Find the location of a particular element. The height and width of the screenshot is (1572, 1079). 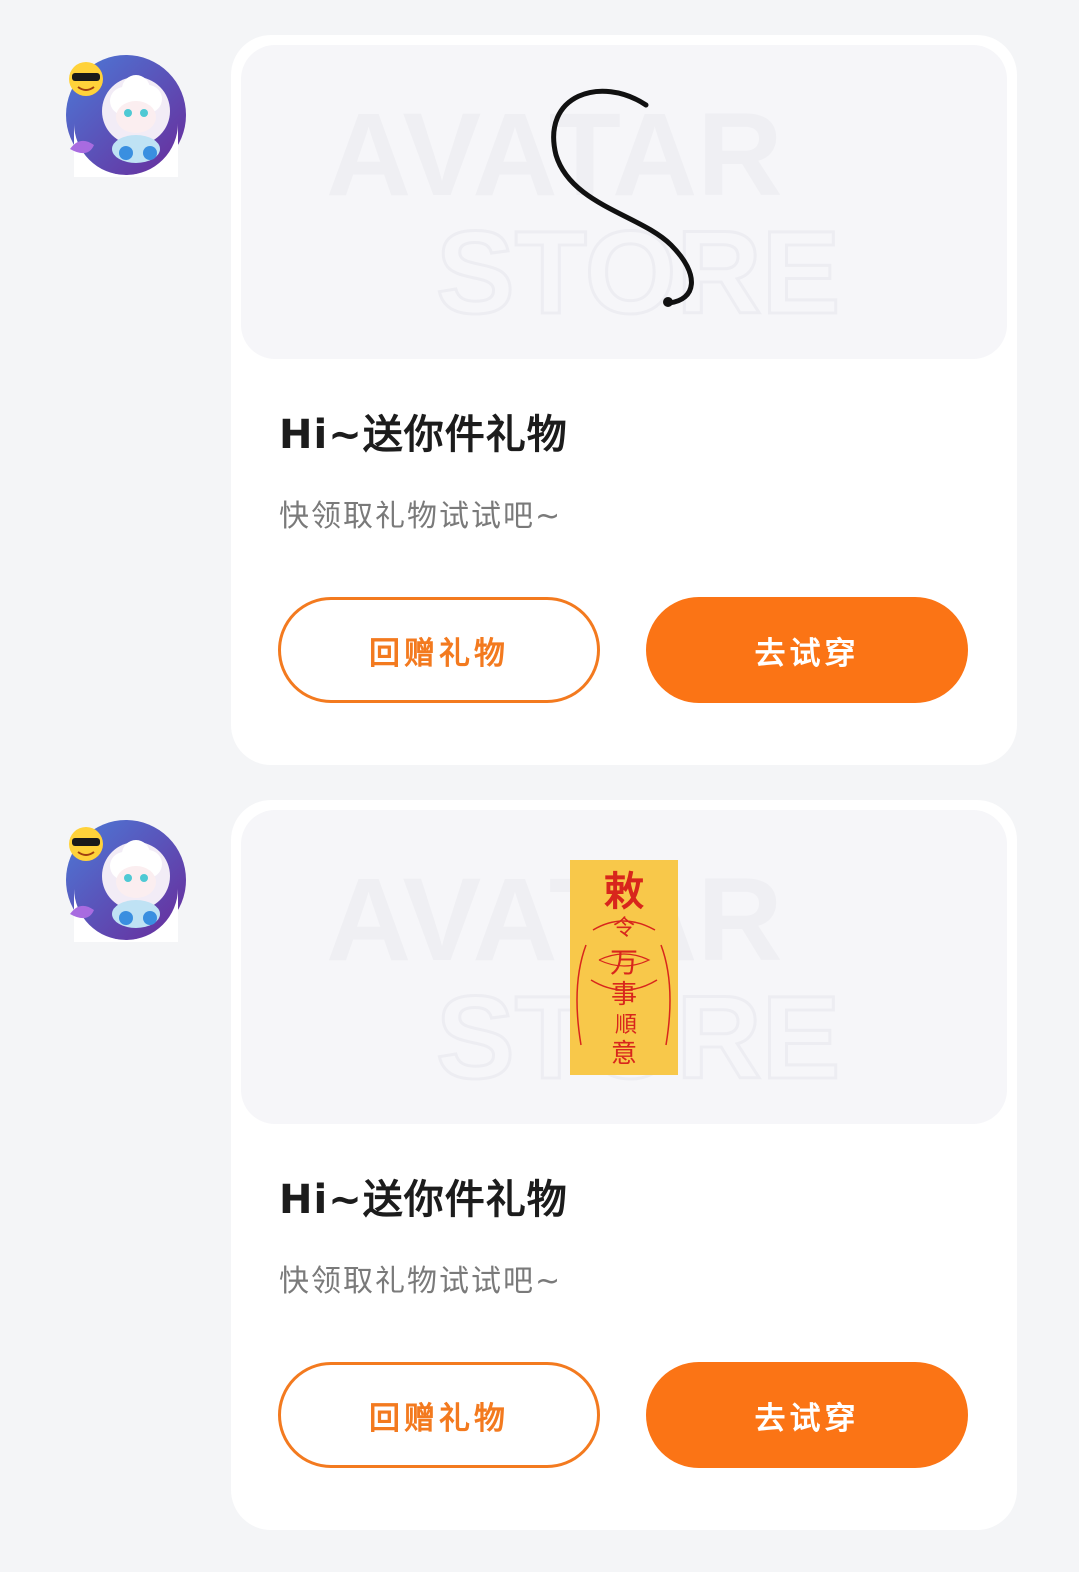

talisman-char: 令 is located at coordinates (624, 928).